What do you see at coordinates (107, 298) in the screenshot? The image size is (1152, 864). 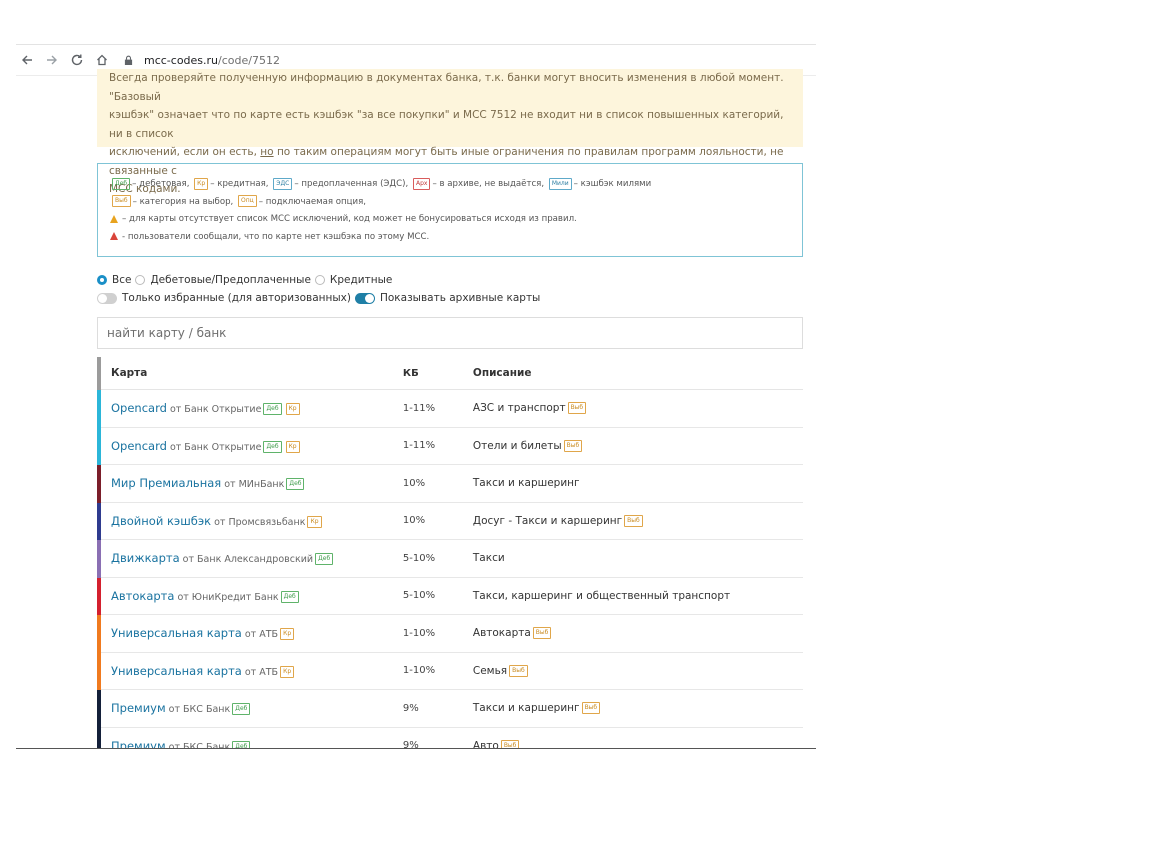 I see `favorites-toggle` at bounding box center [107, 298].